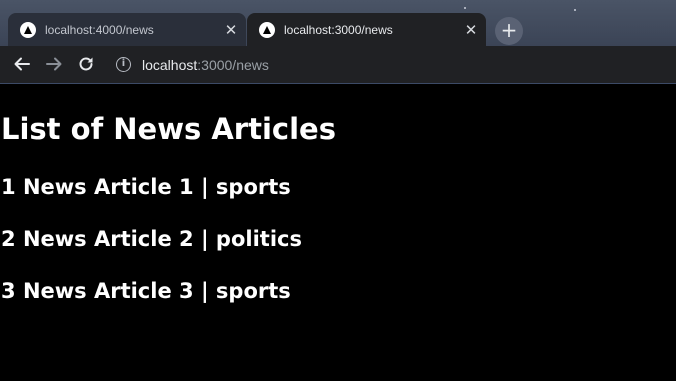 This screenshot has width=676, height=381. What do you see at coordinates (233, 65) in the screenshot?
I see `url-path: :3000/news` at bounding box center [233, 65].